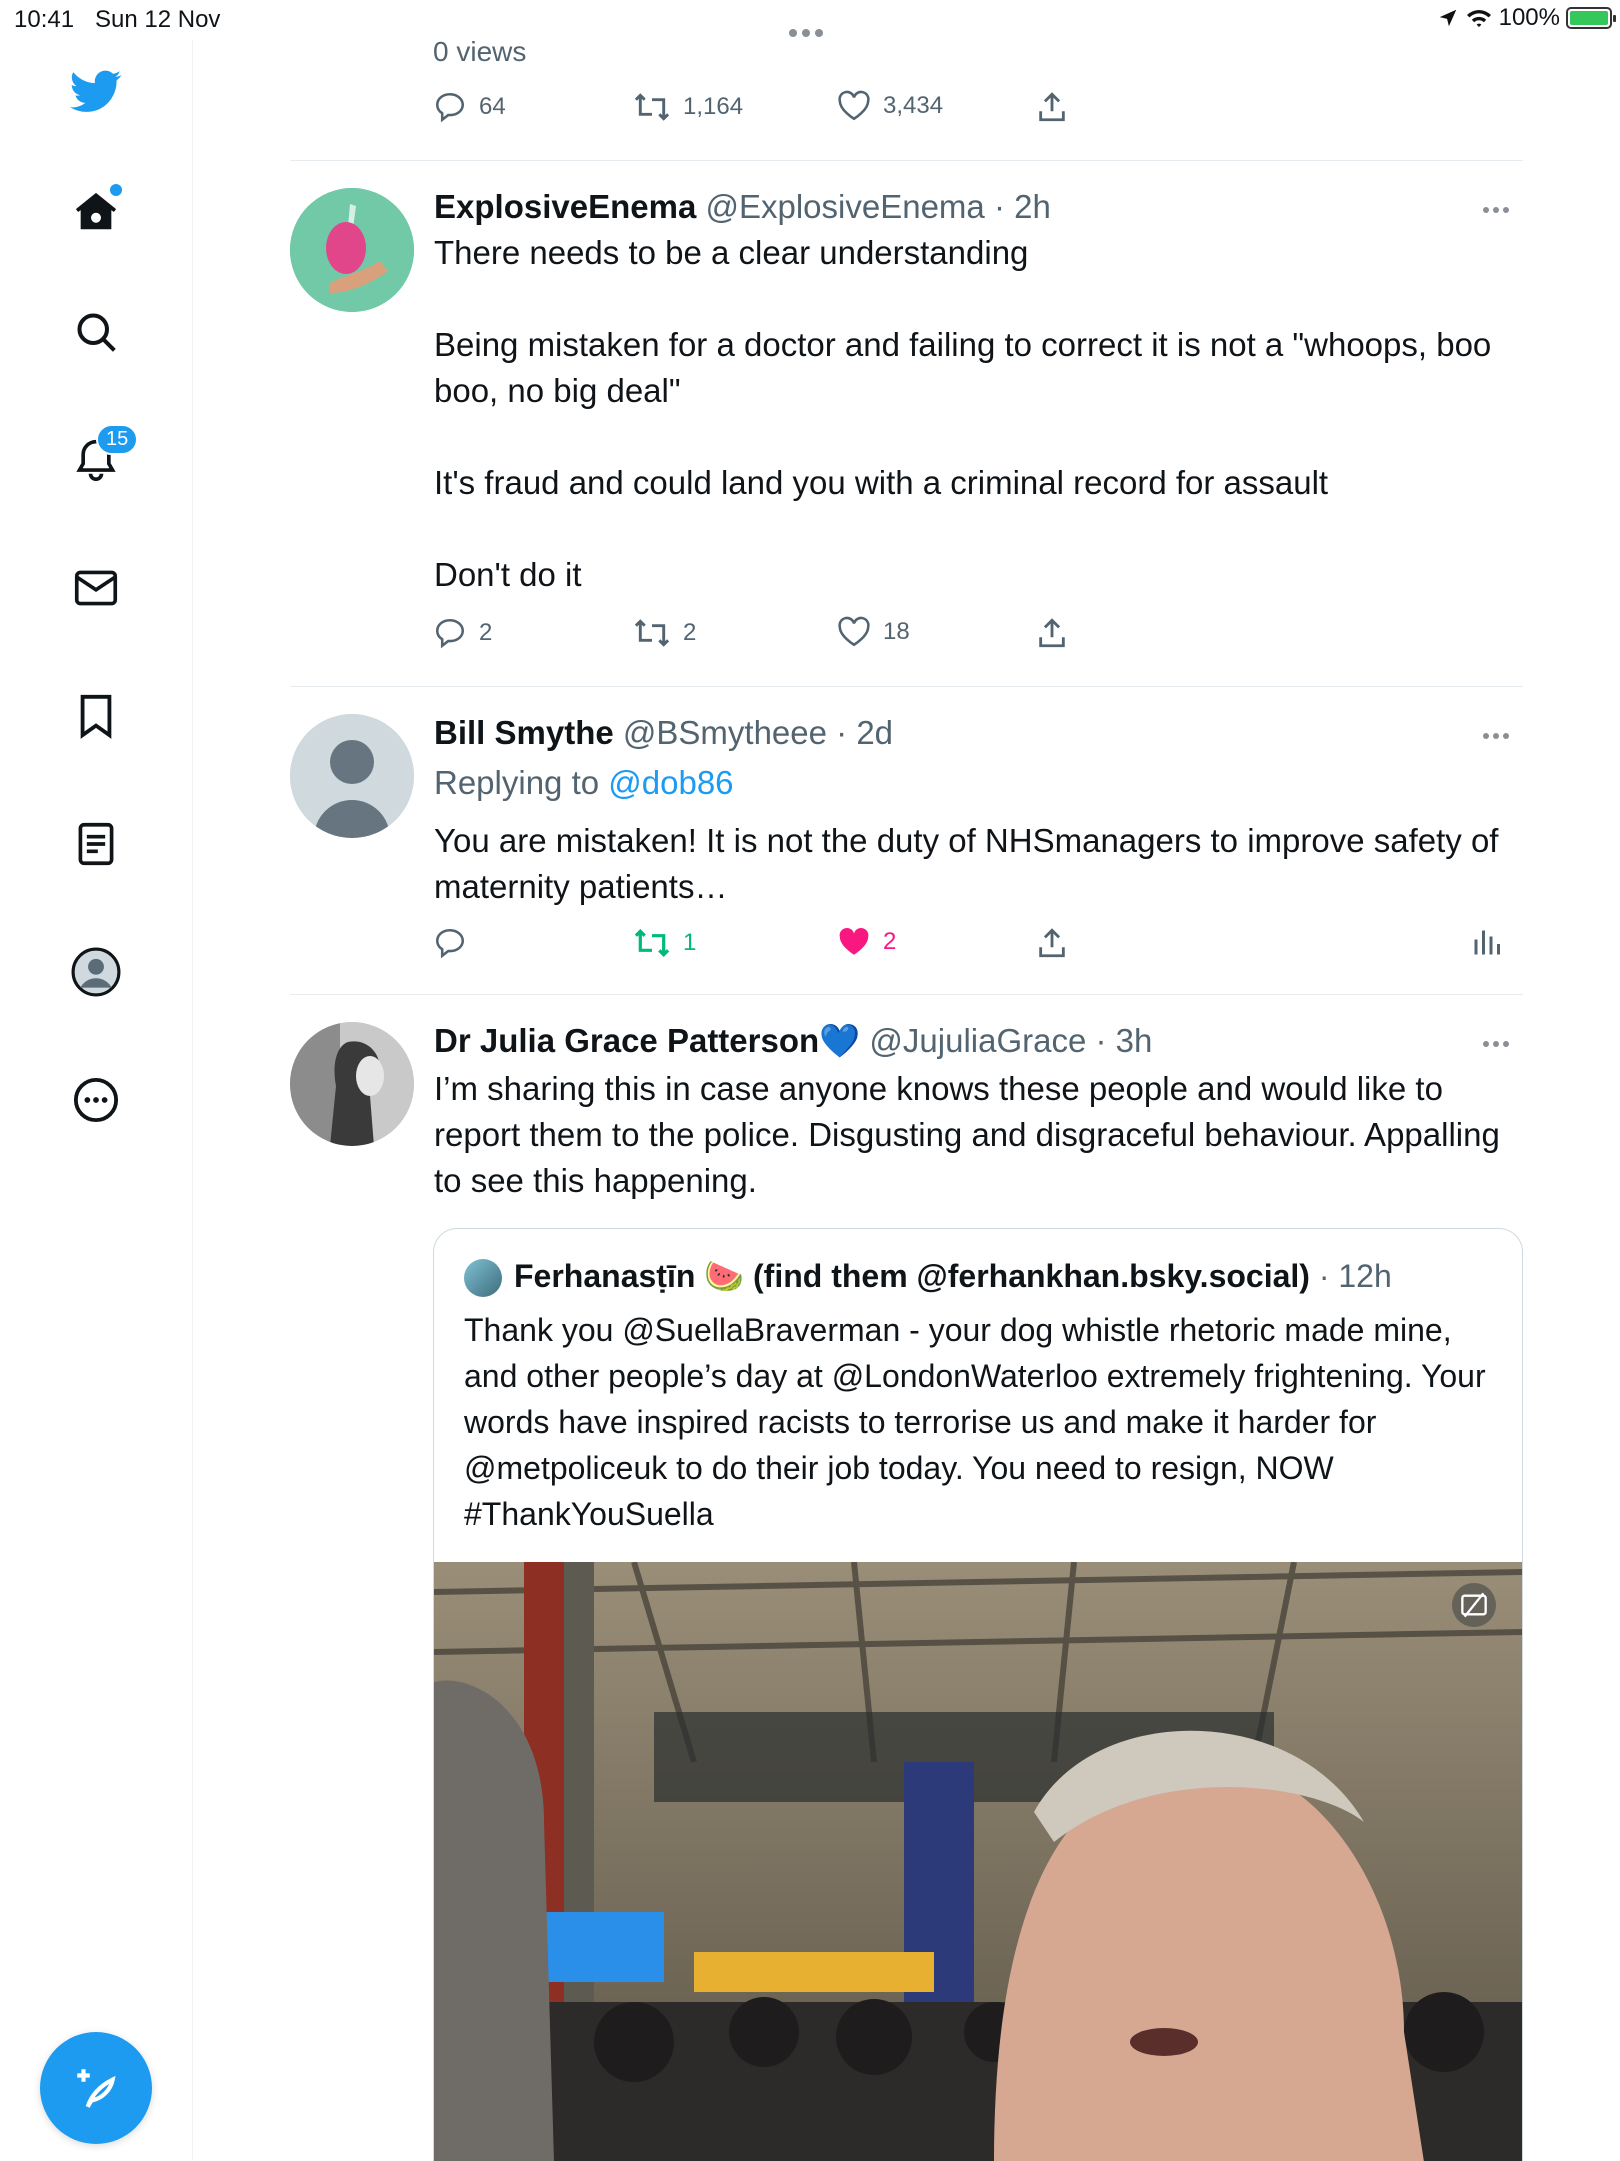 This screenshot has width=1620, height=2161. Describe the element at coordinates (469, 107) in the screenshot. I see `reply-button: 64` at that location.